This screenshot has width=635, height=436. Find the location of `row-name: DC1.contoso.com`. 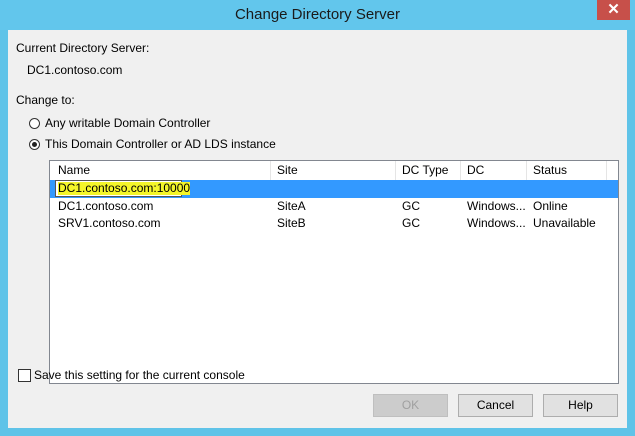

row-name: DC1.contoso.com is located at coordinates (106, 206).